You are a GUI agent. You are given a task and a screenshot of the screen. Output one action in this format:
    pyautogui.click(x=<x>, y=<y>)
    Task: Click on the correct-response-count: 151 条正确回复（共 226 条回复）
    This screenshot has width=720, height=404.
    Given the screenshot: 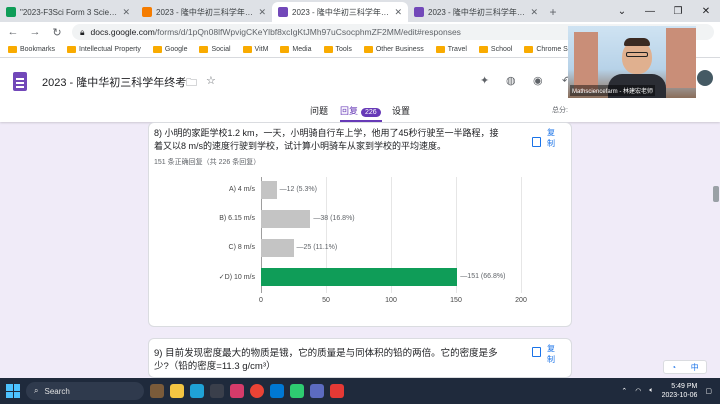 What is the action you would take?
    pyautogui.click(x=207, y=162)
    